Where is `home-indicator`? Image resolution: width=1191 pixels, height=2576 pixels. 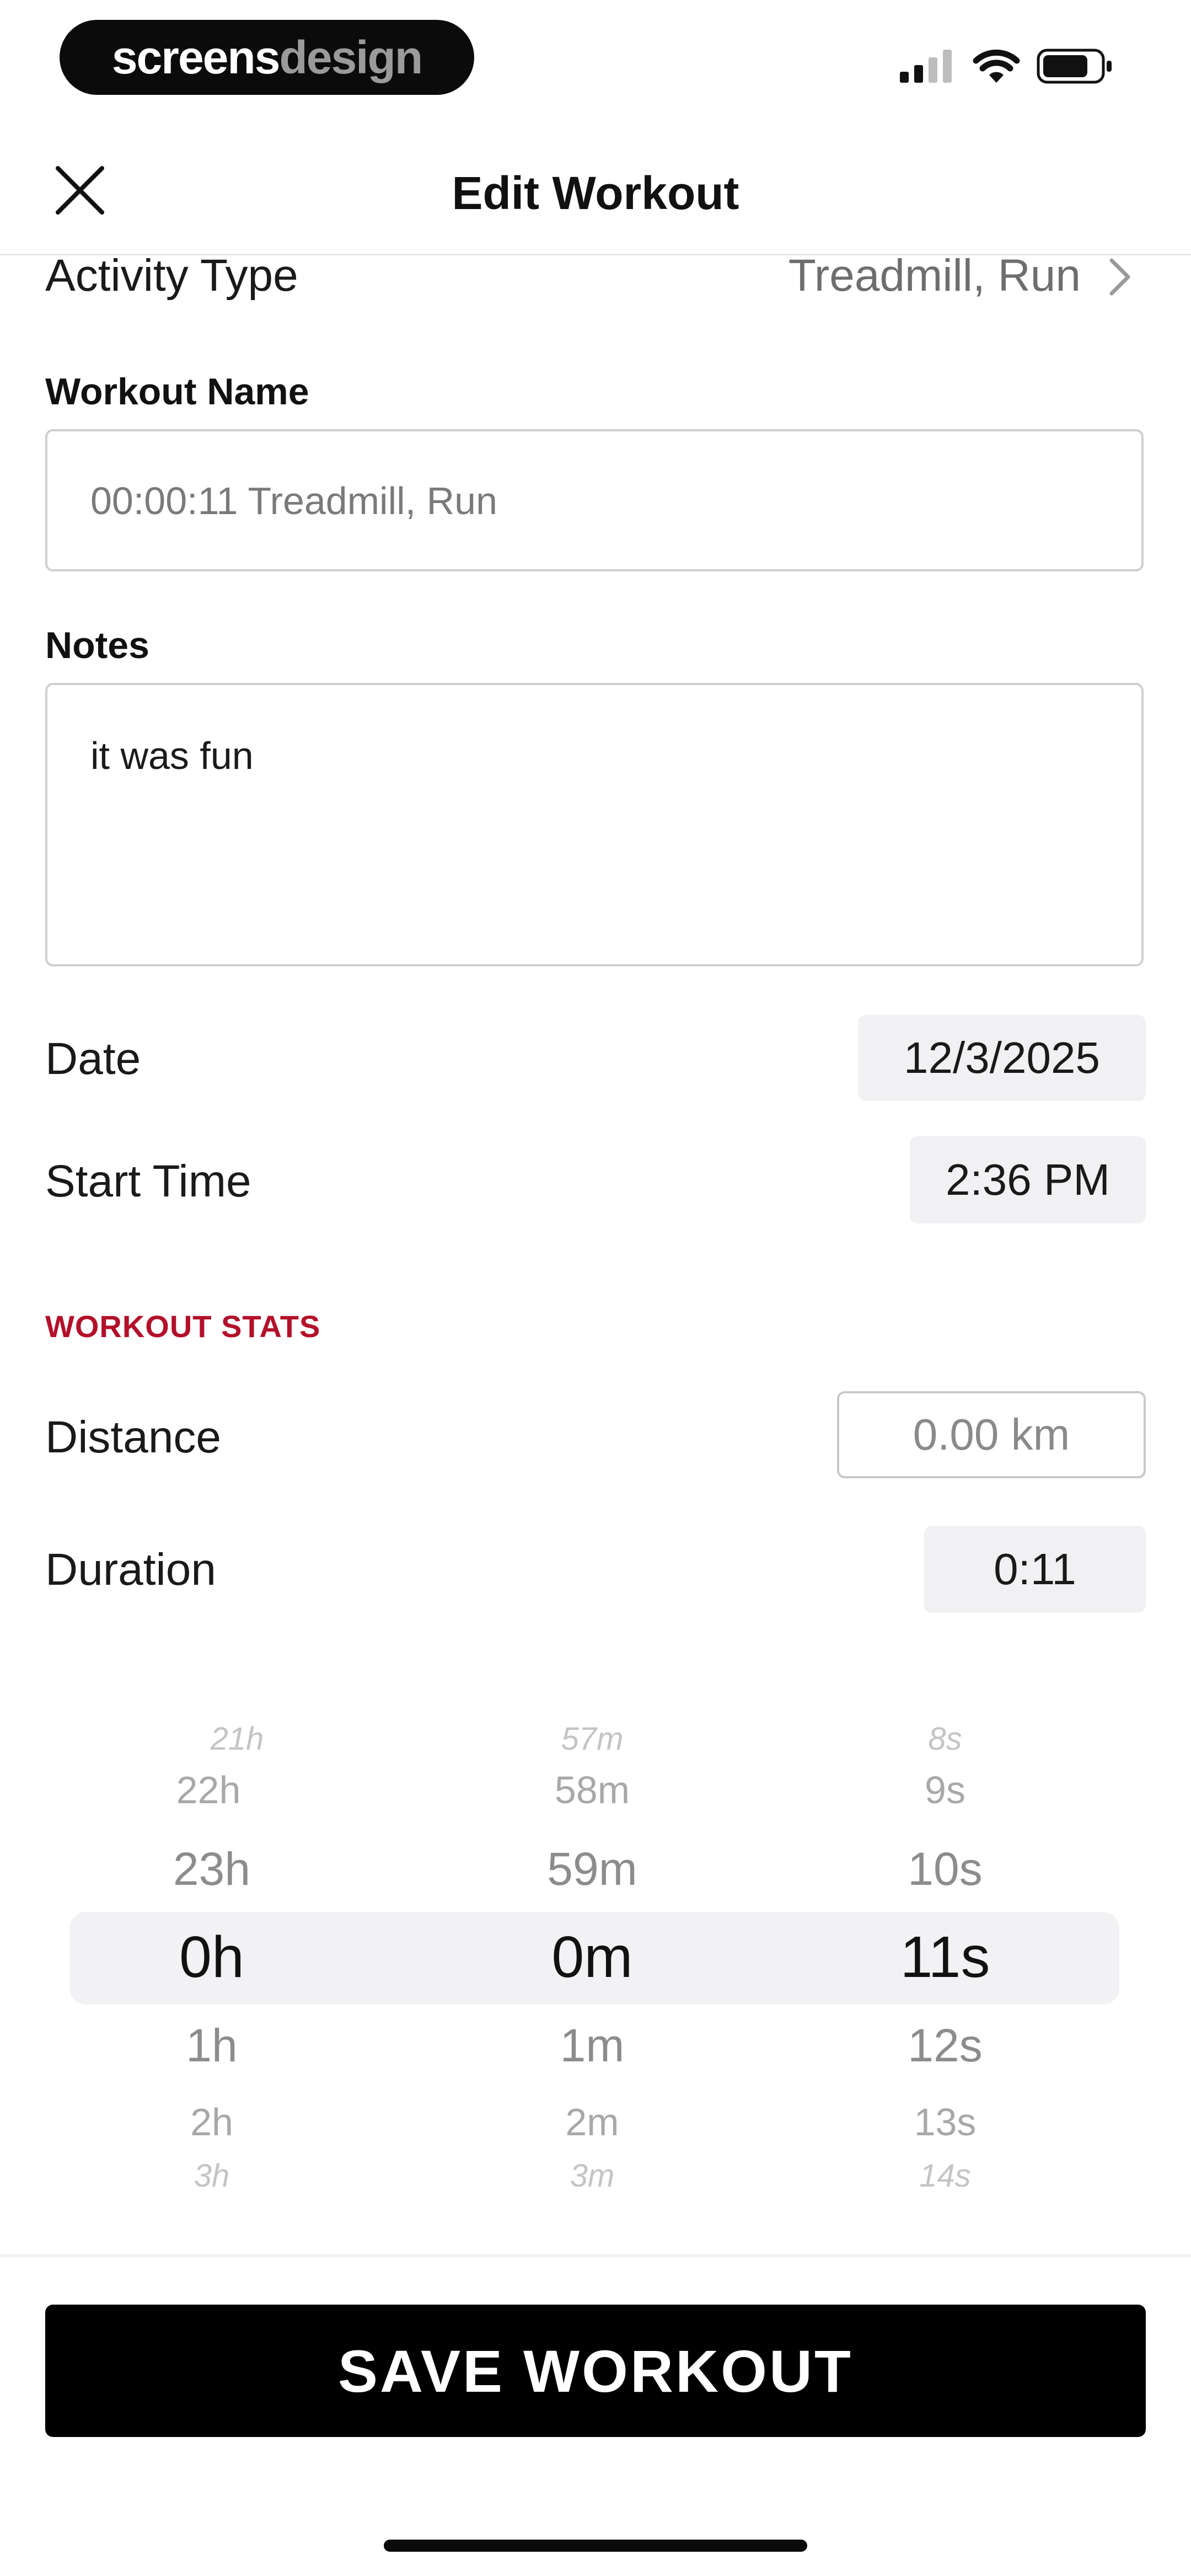
home-indicator is located at coordinates (595, 2546).